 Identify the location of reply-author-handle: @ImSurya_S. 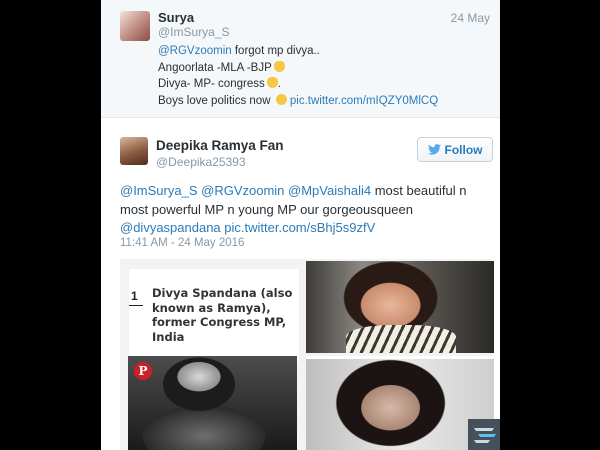
(194, 32).